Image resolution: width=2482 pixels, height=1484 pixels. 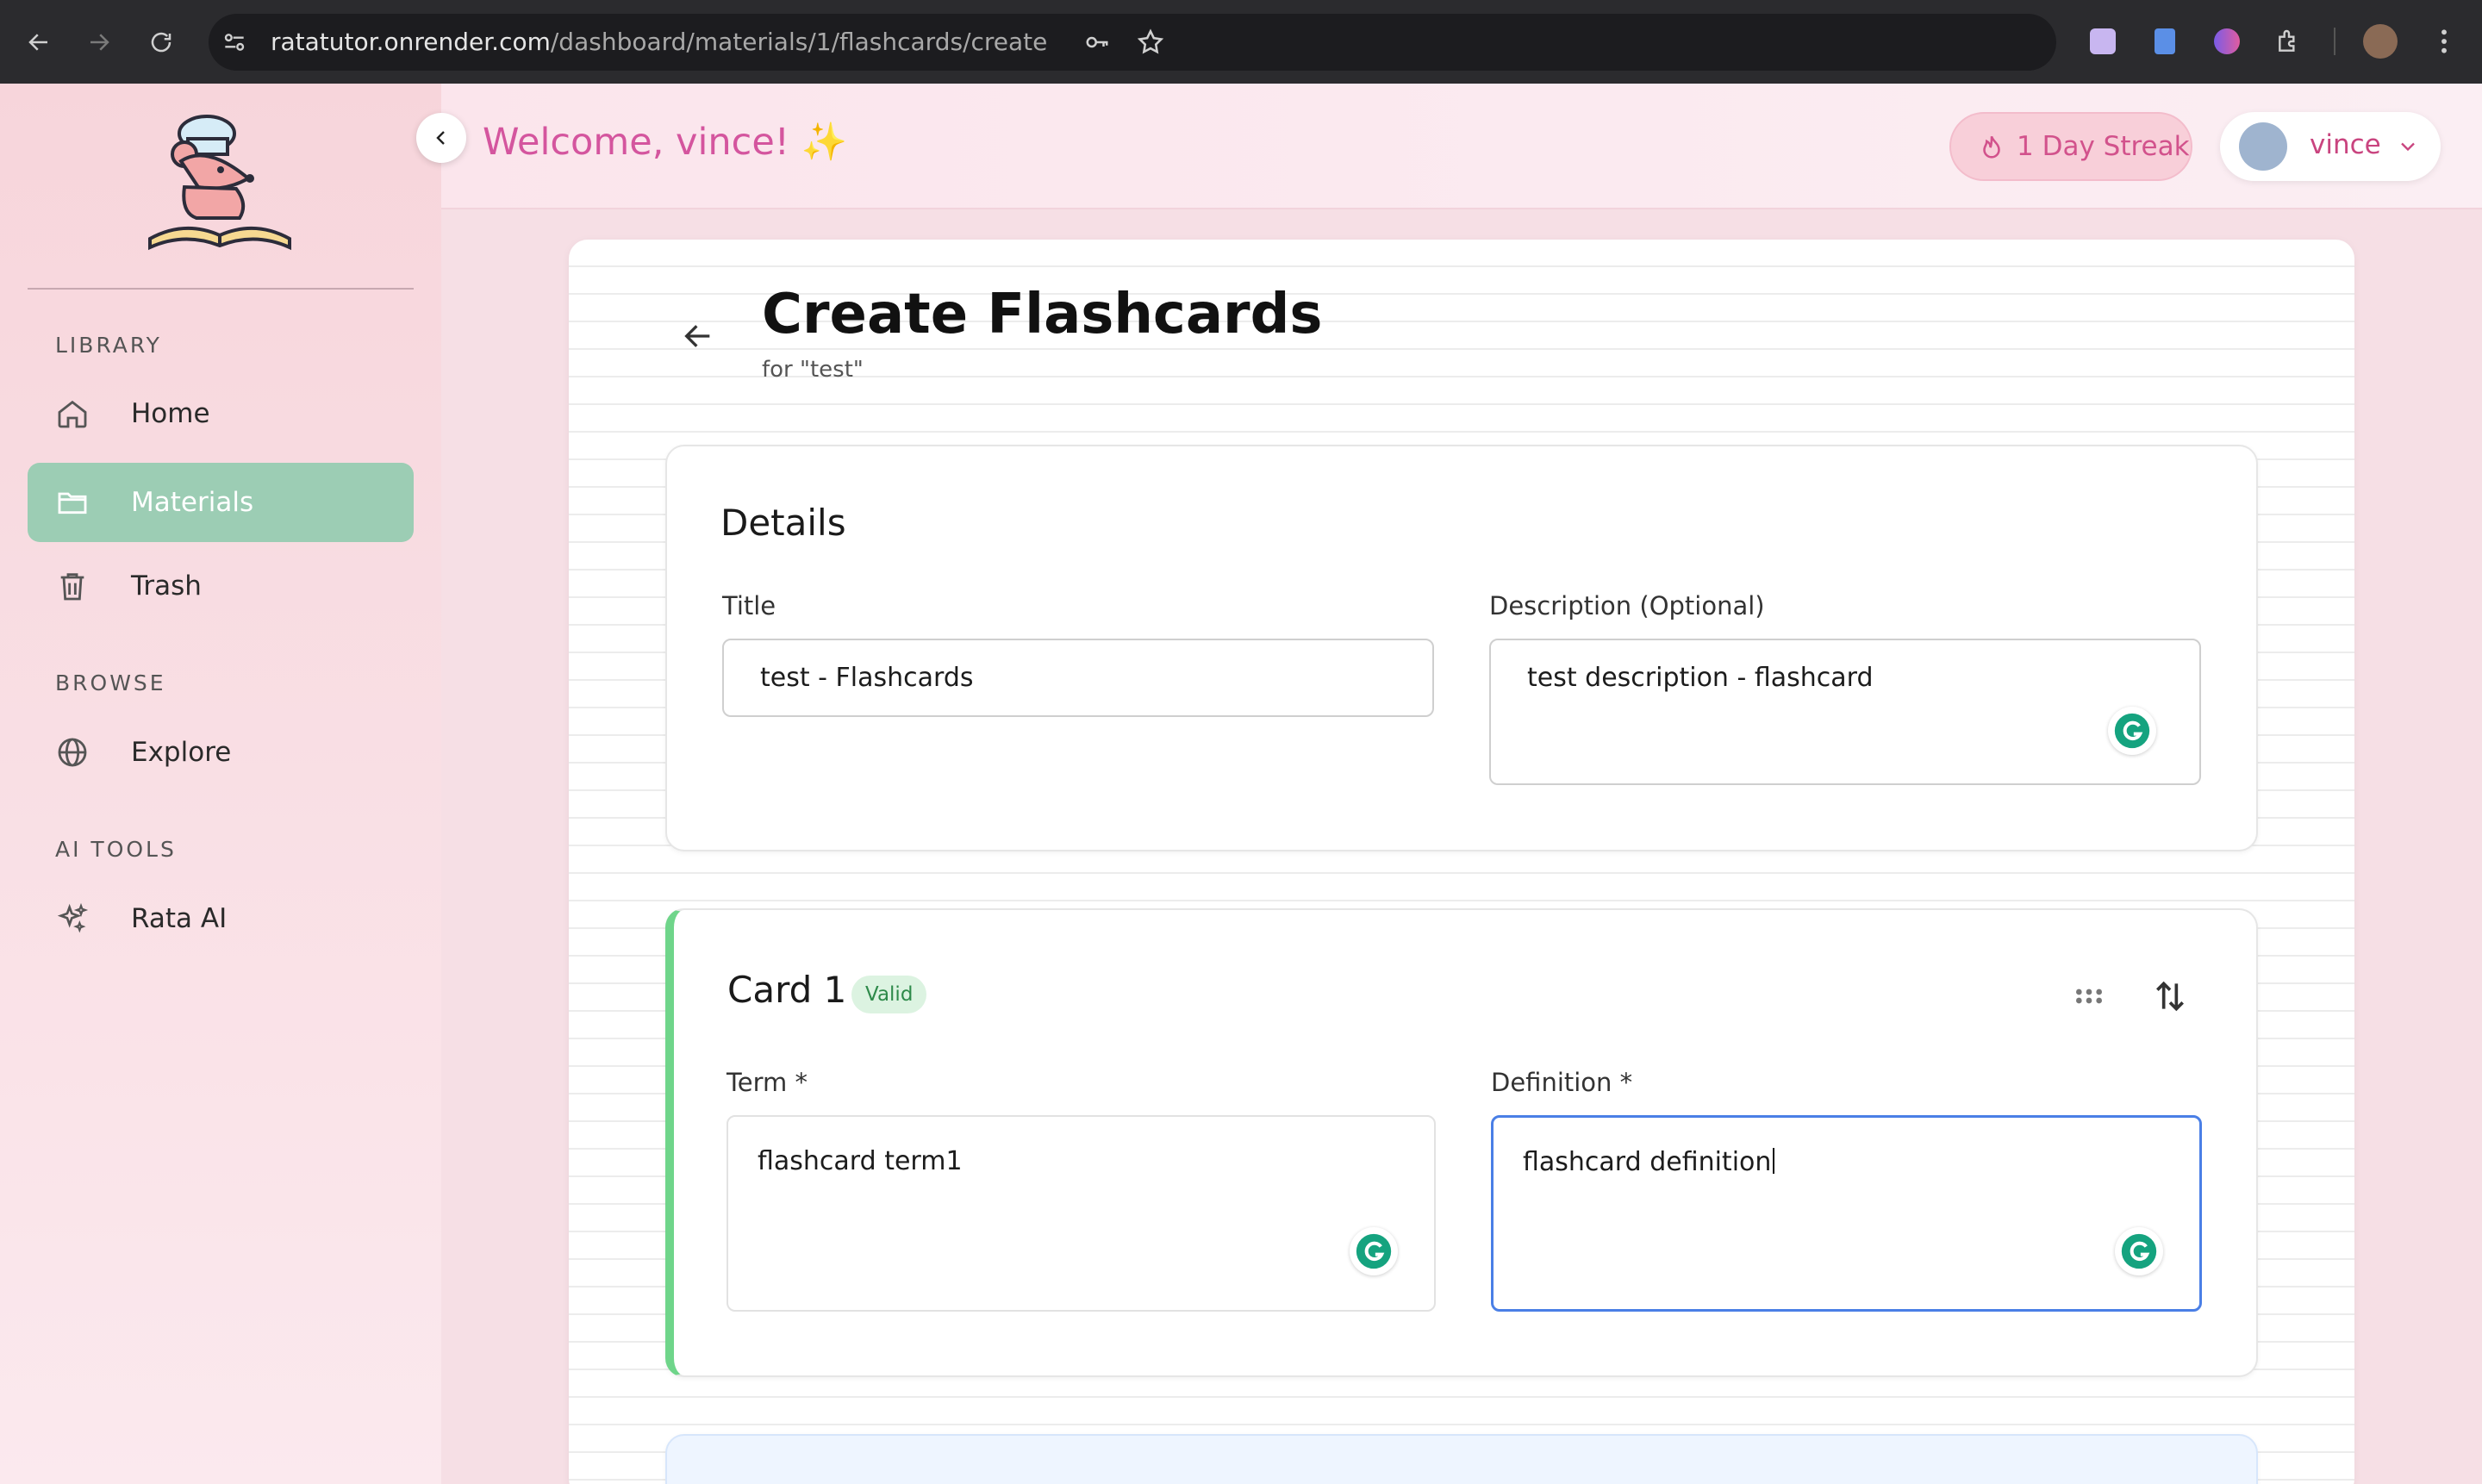 What do you see at coordinates (221, 414) in the screenshot?
I see `sidebar-item-home: Home` at bounding box center [221, 414].